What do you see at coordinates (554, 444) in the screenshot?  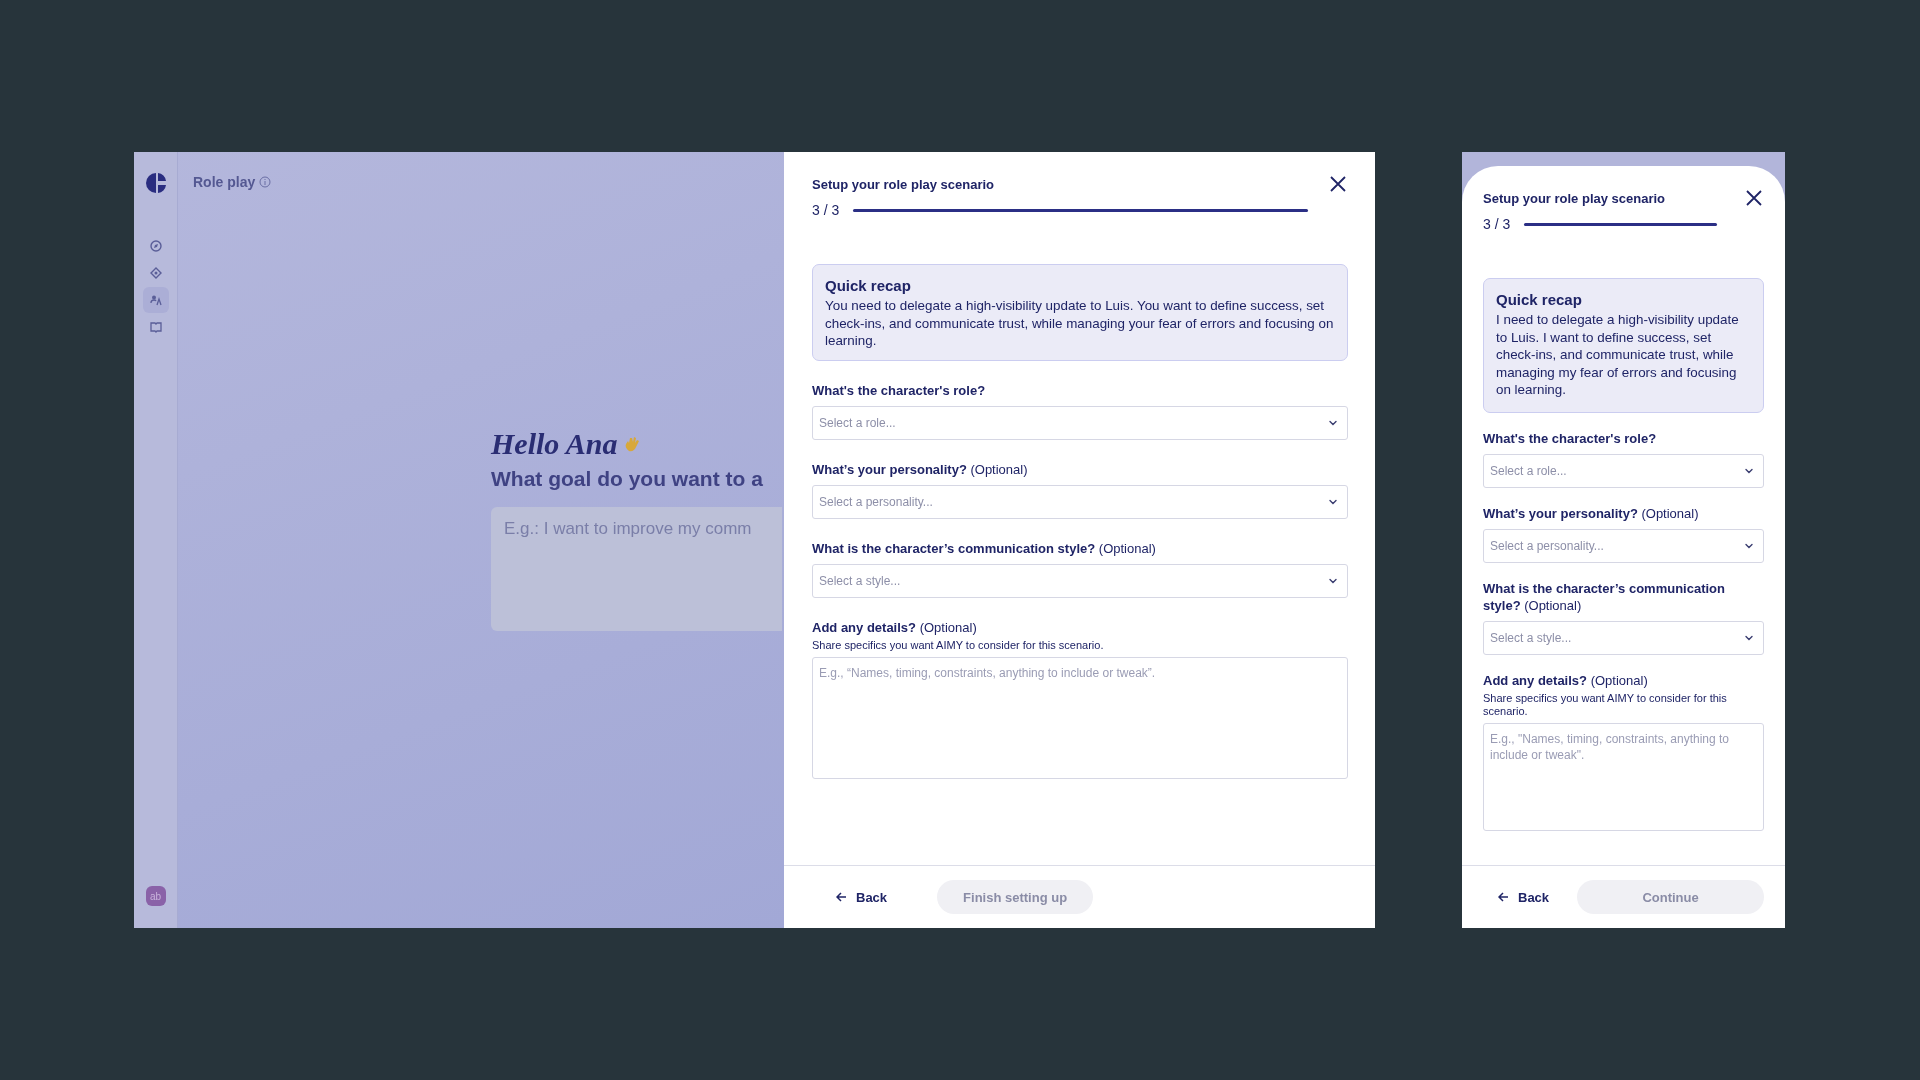 I see `greeting: Hello Ana` at bounding box center [554, 444].